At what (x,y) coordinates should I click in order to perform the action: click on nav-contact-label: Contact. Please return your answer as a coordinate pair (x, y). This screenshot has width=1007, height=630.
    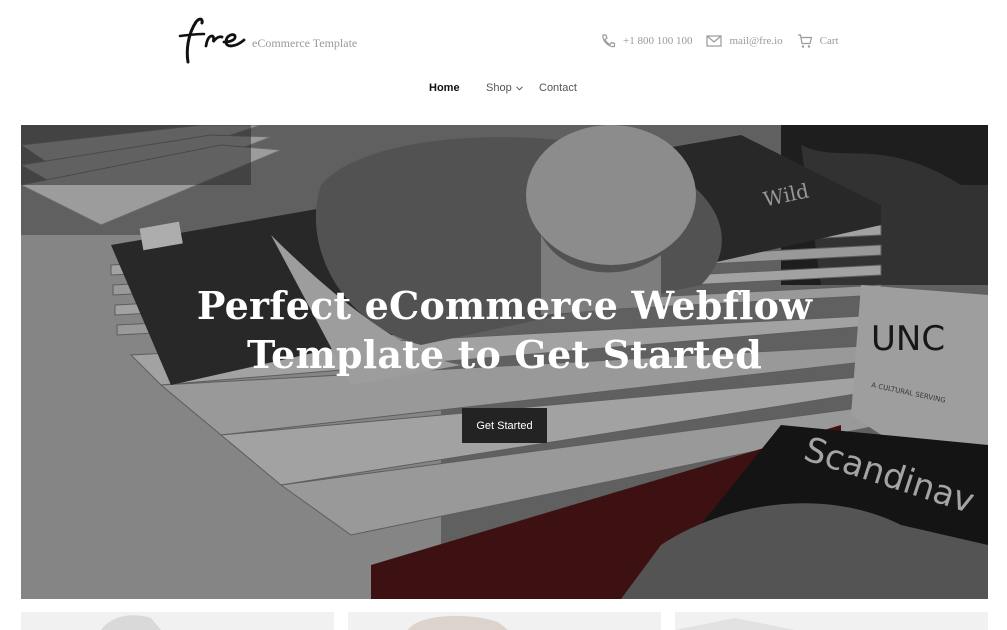
    Looking at the image, I should click on (558, 88).